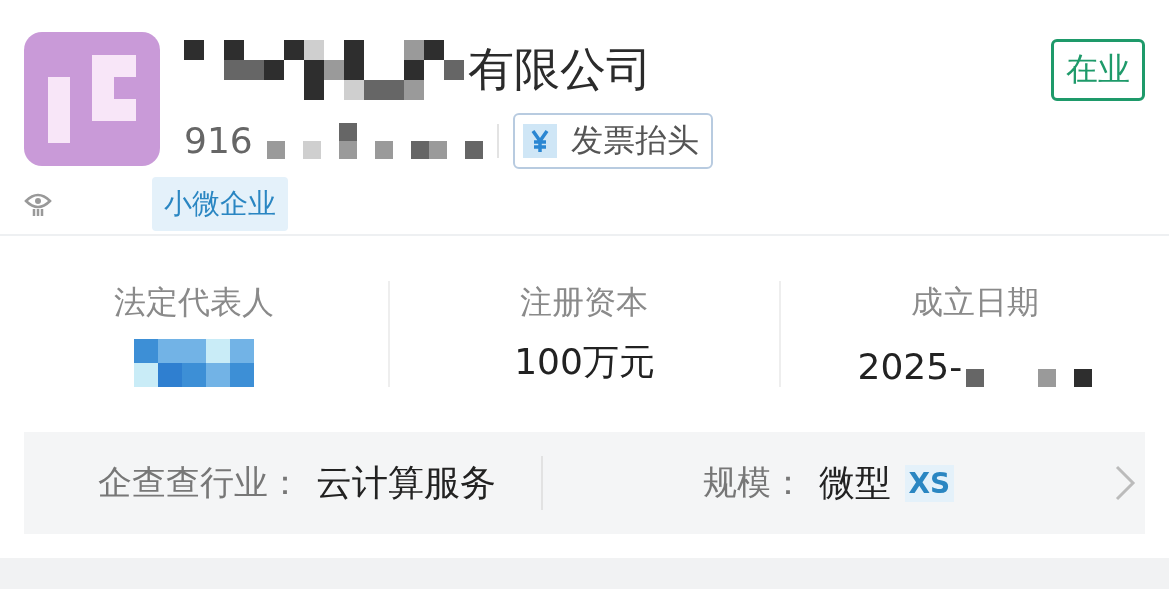  Describe the element at coordinates (584, 302) in the screenshot. I see `stat-label: 注册资本` at that location.